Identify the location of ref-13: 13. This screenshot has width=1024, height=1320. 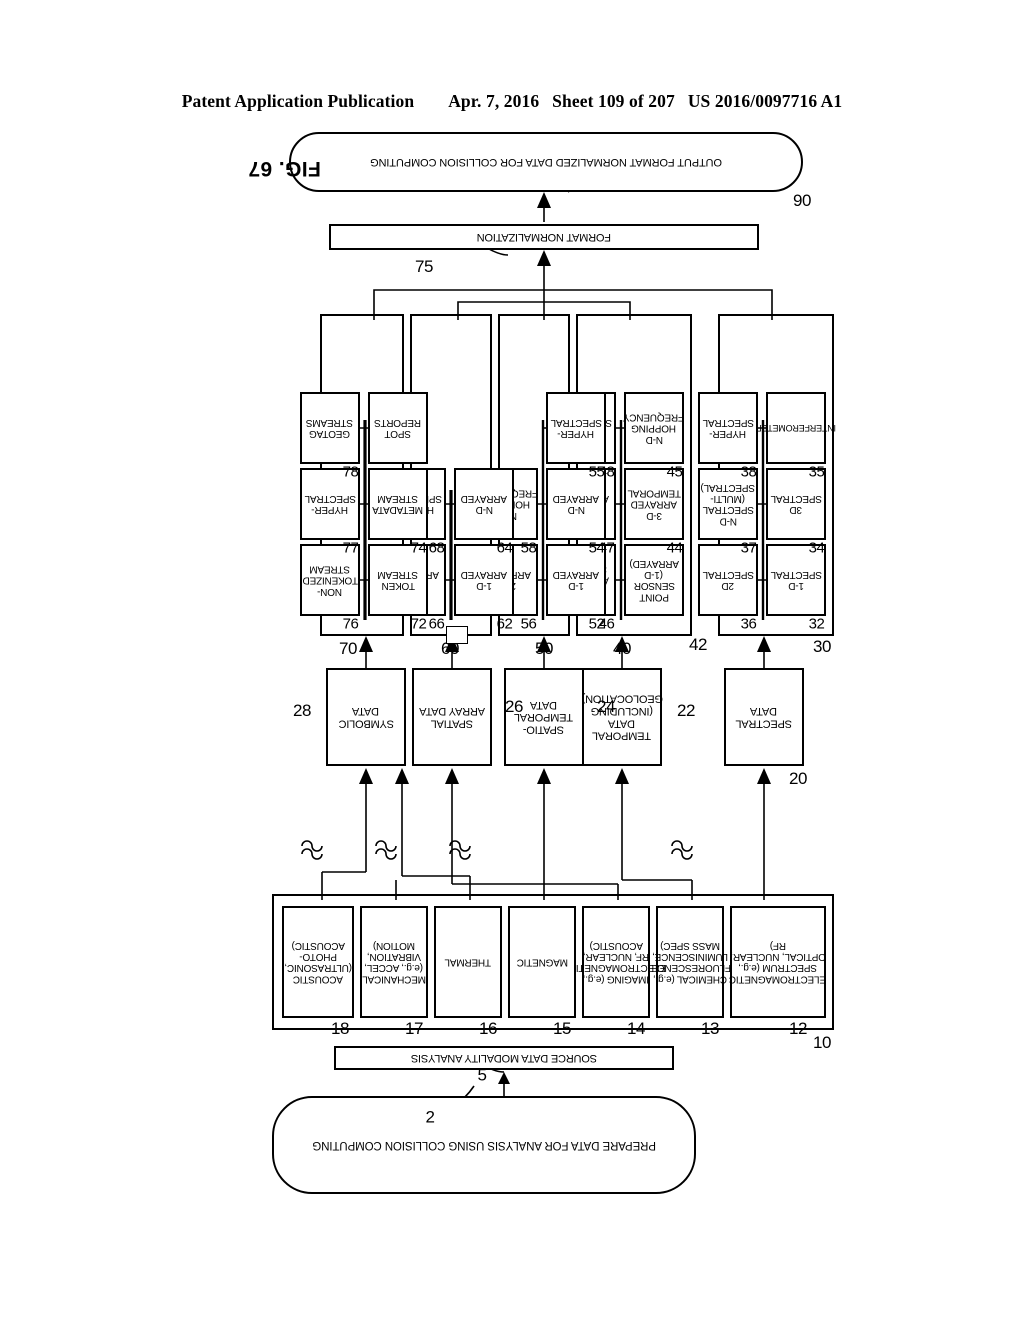
(710, 1029).